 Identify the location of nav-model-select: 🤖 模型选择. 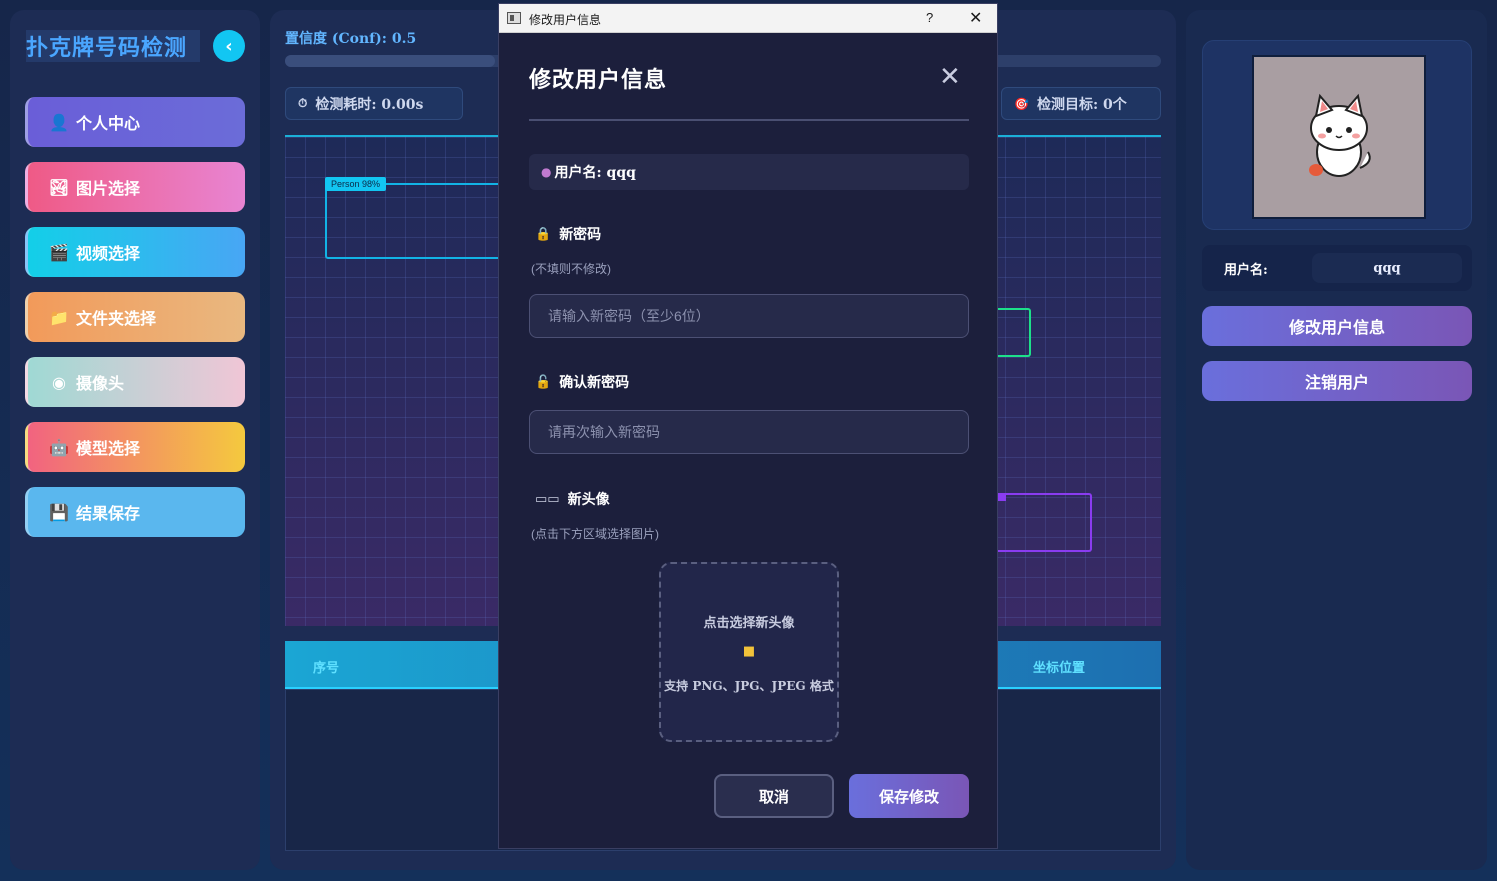
(135, 447).